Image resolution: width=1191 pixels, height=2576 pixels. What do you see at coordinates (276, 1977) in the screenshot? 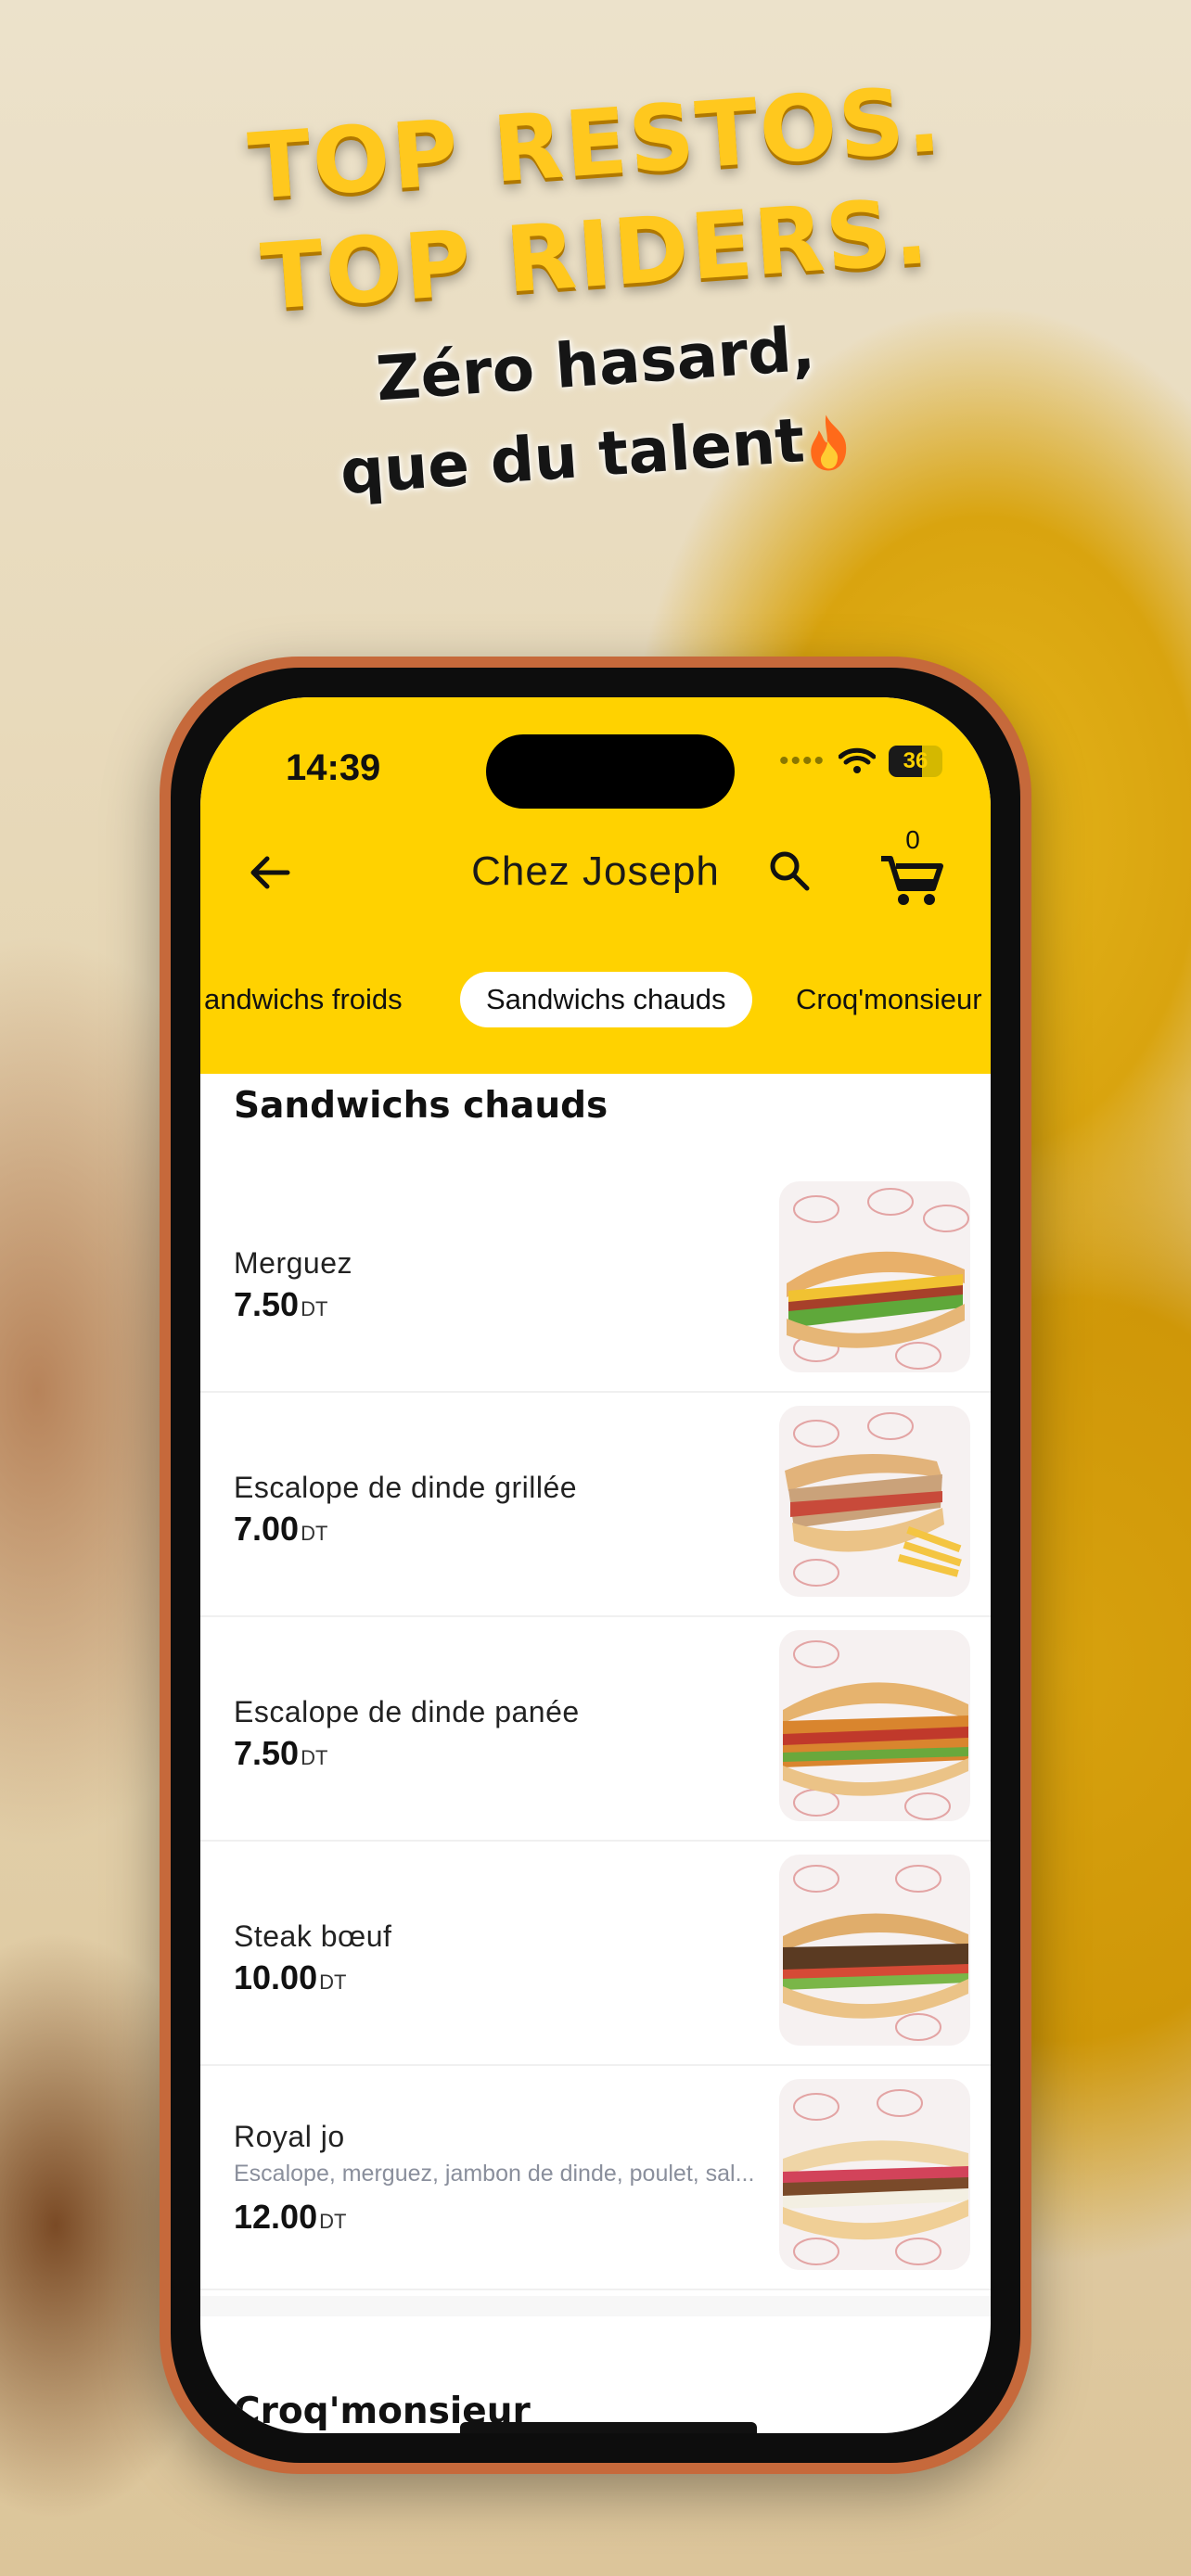
I see `item-price-value: 10.00` at bounding box center [276, 1977].